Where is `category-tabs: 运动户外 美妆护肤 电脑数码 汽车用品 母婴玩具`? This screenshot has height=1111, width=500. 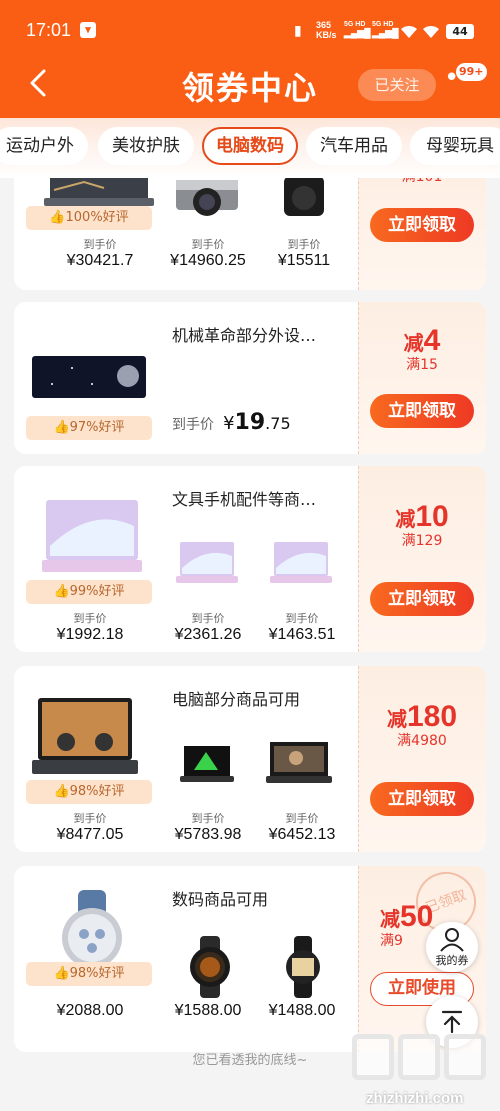 category-tabs: 运动户外 美妆护肤 电脑数码 汽车用品 母婴玩具 is located at coordinates (250, 148).